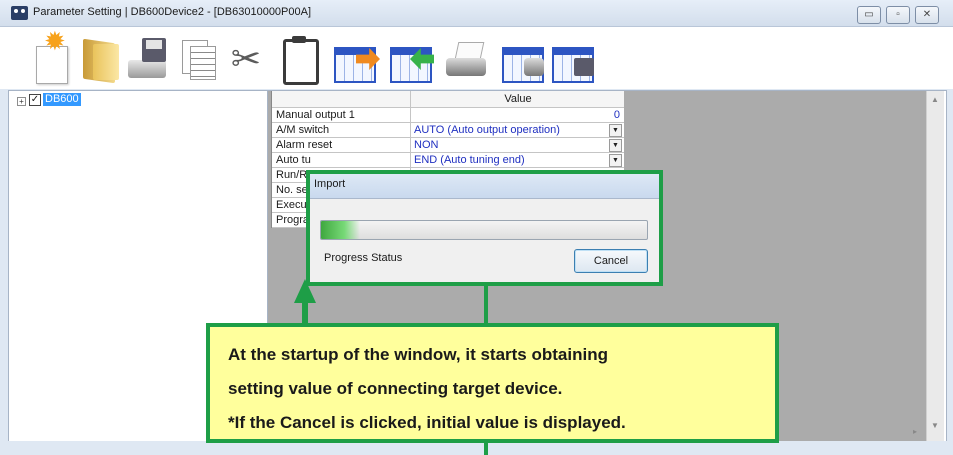 The image size is (953, 455). What do you see at coordinates (487, 130) in the screenshot?
I see `parameter-value-text: AUTO (Auto output operation)` at bounding box center [487, 130].